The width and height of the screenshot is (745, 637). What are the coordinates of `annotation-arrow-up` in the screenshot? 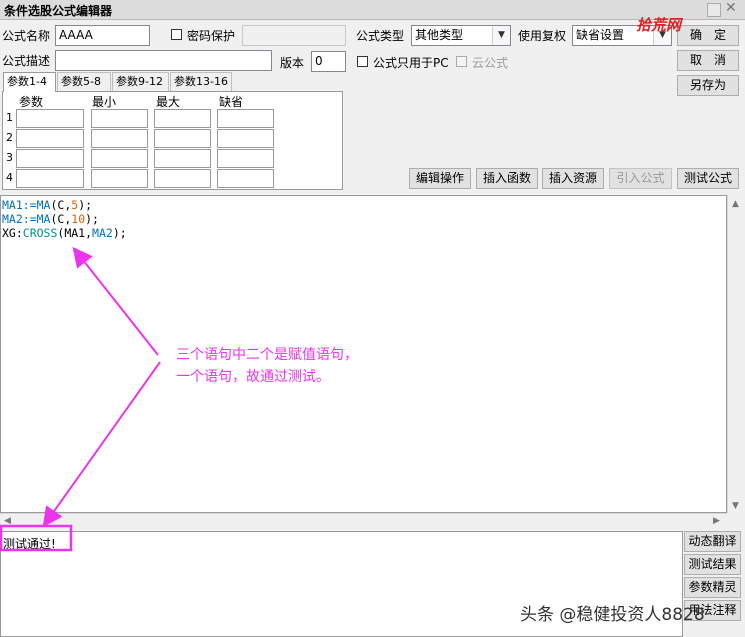 It's located at (115, 301).